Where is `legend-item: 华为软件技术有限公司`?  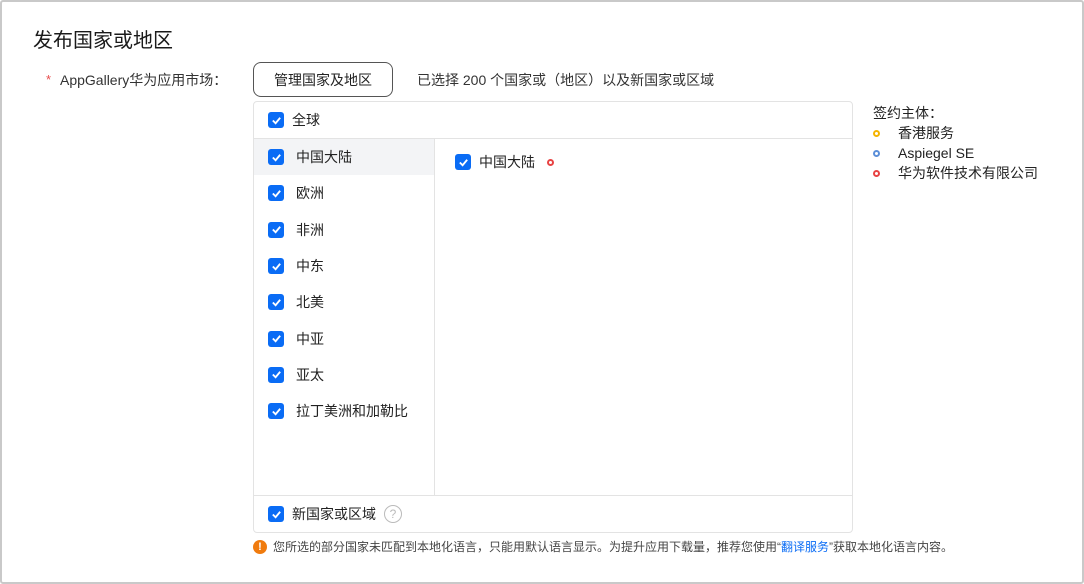
legend-item: 华为软件技术有限公司 is located at coordinates (955, 173).